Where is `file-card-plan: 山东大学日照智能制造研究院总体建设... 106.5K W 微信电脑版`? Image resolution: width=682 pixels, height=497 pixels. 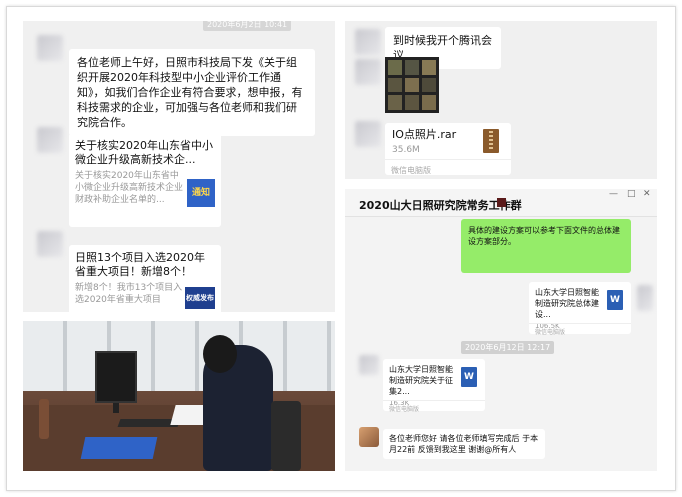
file-card-plan: 山东大学日照智能制造研究院总体建设... 106.5K W 微信电脑版 is located at coordinates (580, 309).